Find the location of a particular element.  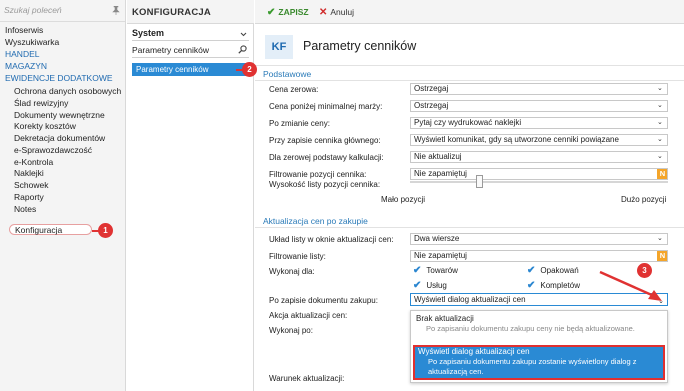

nav-item-dokumenty-wewnetrzne: Dokumenty wewnętrzne is located at coordinates (59, 115).